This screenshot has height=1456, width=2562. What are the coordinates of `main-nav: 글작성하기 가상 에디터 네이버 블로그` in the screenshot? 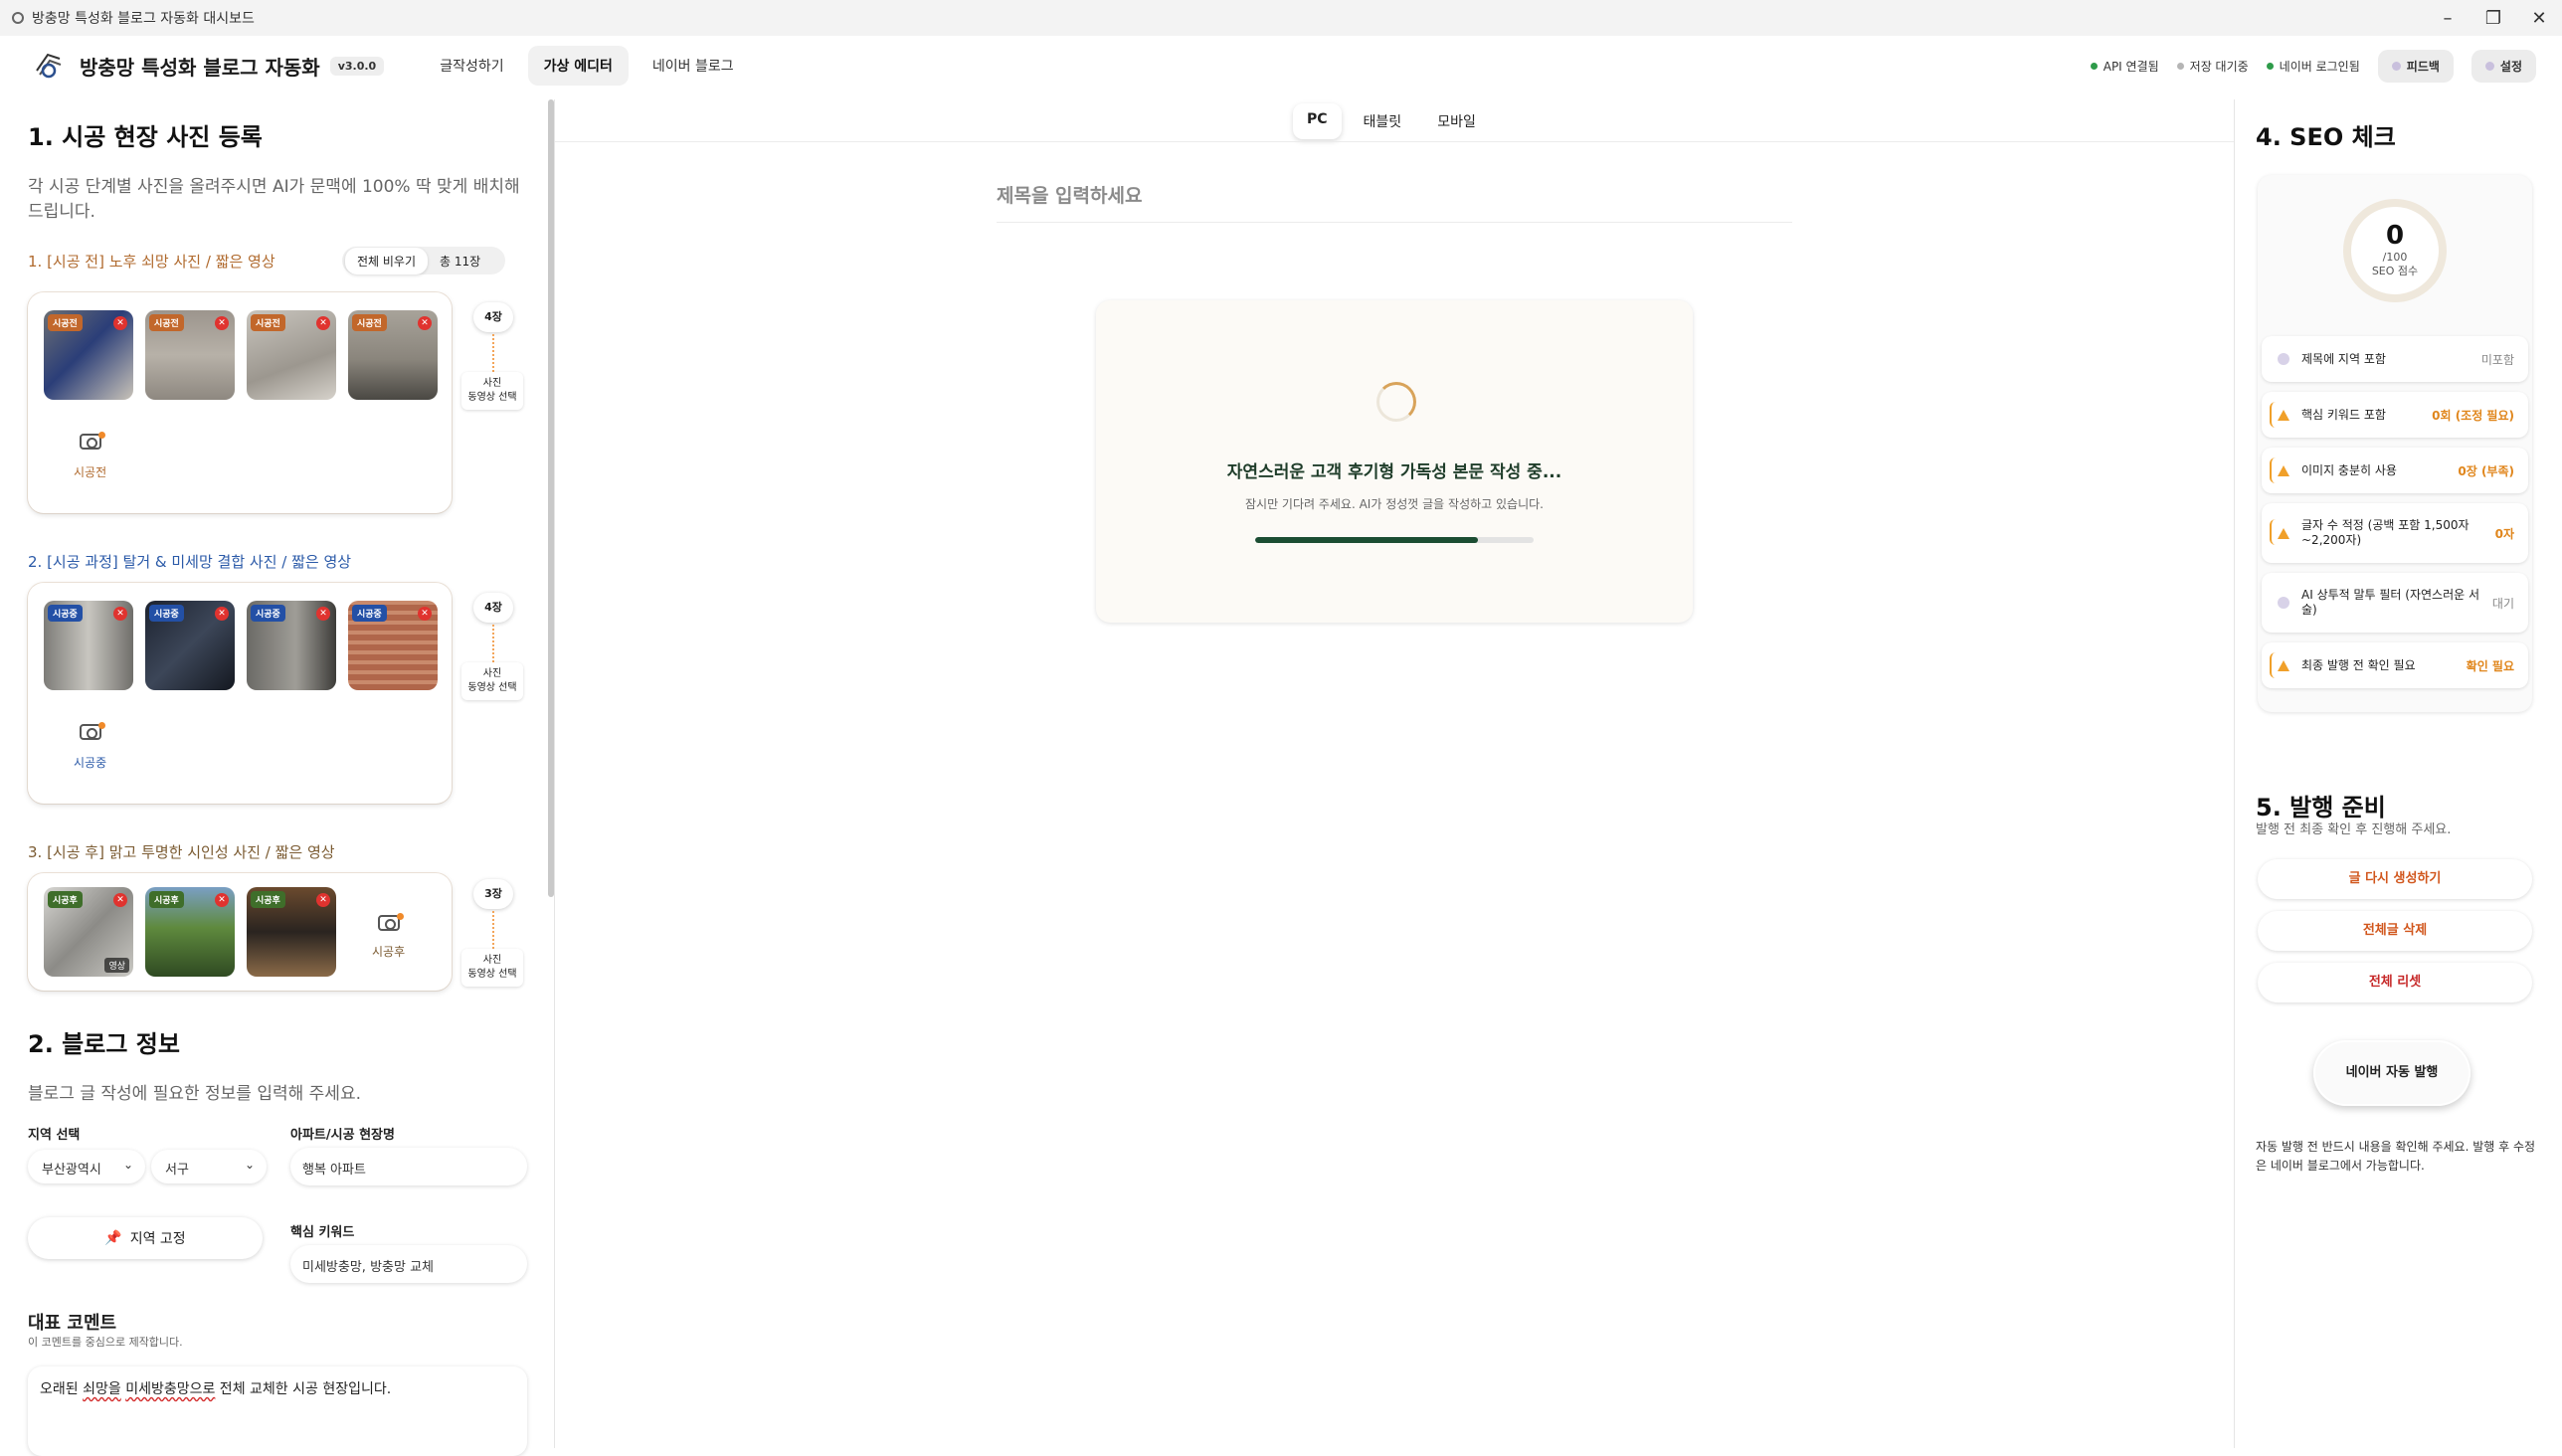 It's located at (586, 66).